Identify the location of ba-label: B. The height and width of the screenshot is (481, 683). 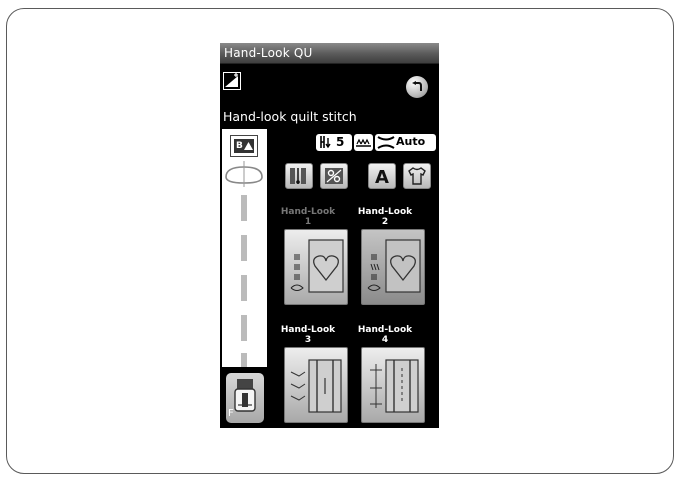
(239, 146).